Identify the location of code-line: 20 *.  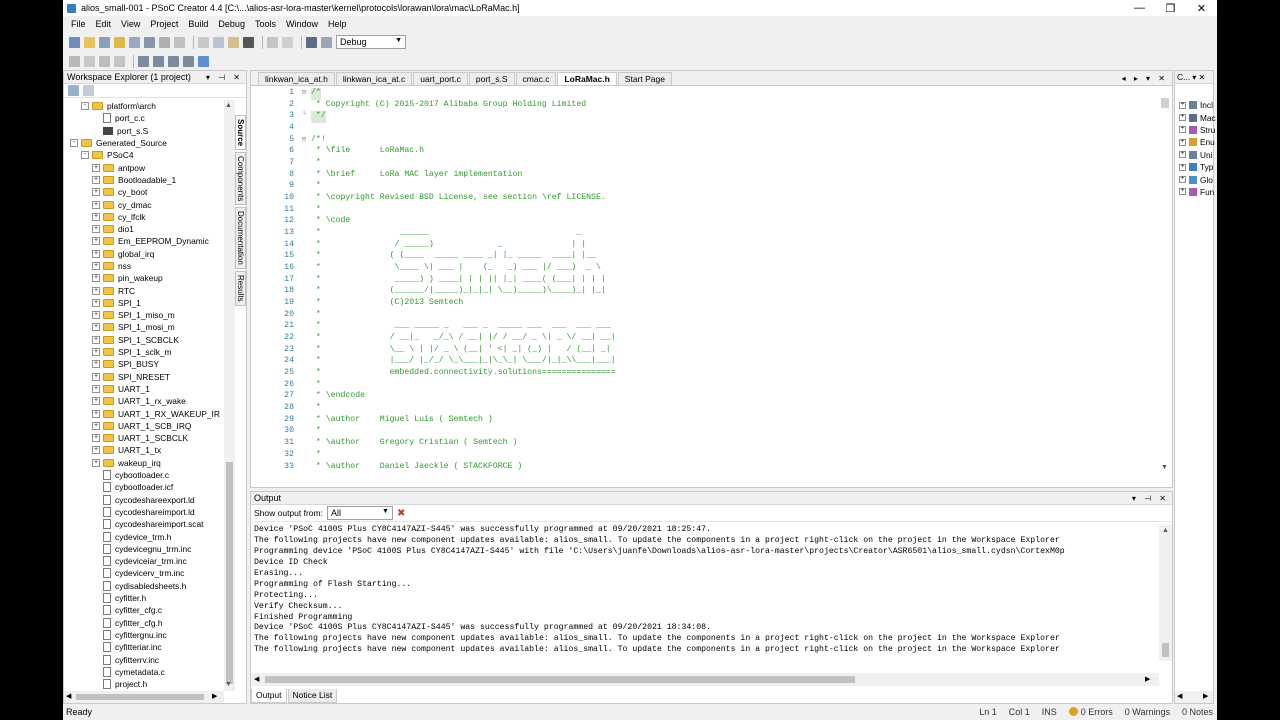
(704, 316).